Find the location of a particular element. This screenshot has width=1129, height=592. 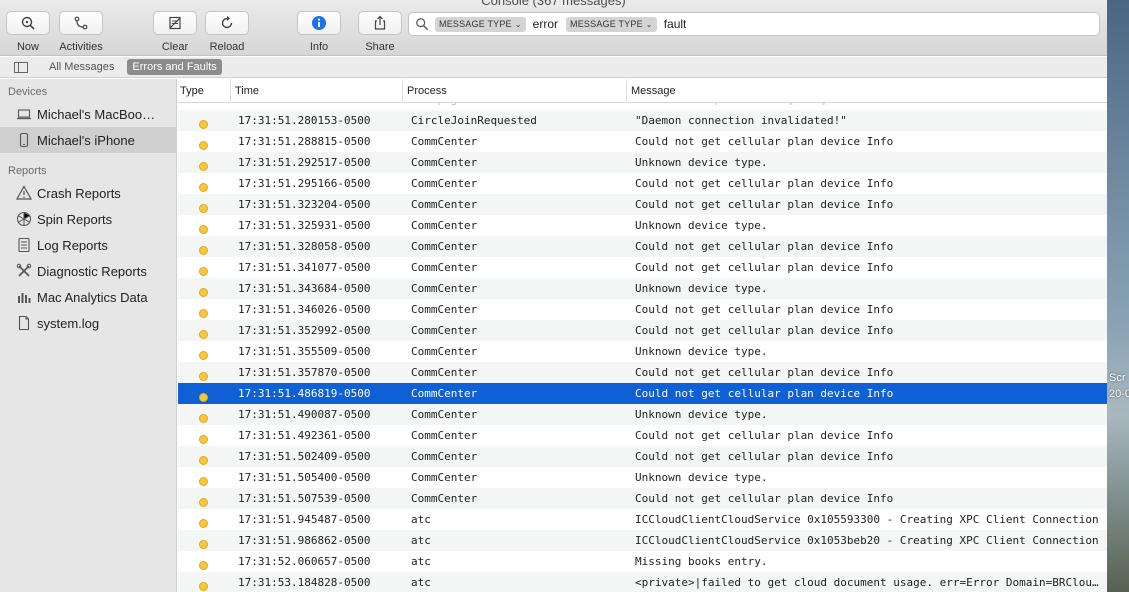

desktop-background: Scr 20-0 is located at coordinates (1118, 296).